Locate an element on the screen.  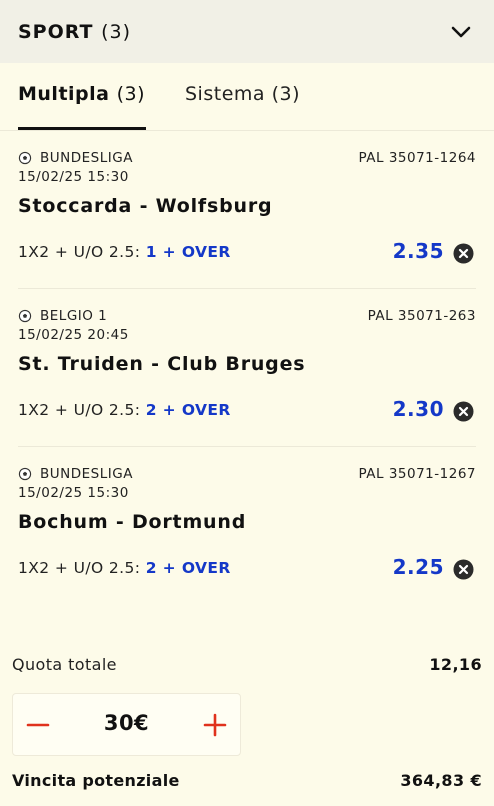
tab-multipla: Multipla (3) is located at coordinates (81, 94).